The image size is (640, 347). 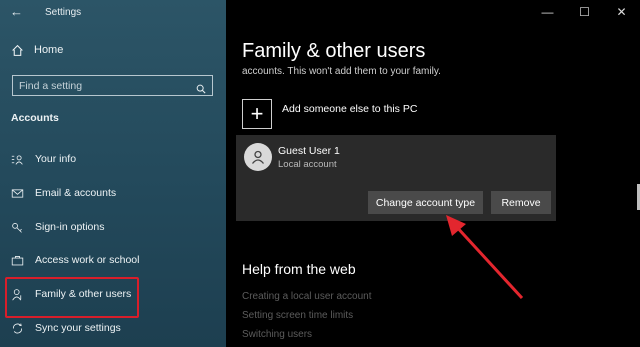 I want to click on sidebar-item-label: Your info, so click(x=56, y=159).